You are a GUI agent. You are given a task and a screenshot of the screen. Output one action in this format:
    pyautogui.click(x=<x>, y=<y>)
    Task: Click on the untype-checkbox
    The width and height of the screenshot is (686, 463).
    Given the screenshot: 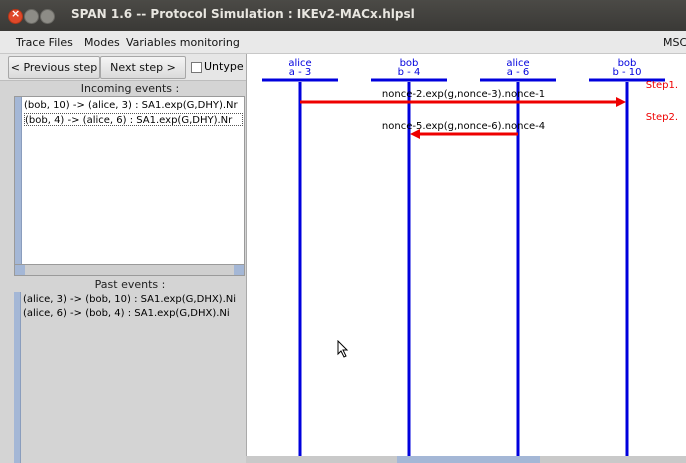 What is the action you would take?
    pyautogui.click(x=196, y=67)
    